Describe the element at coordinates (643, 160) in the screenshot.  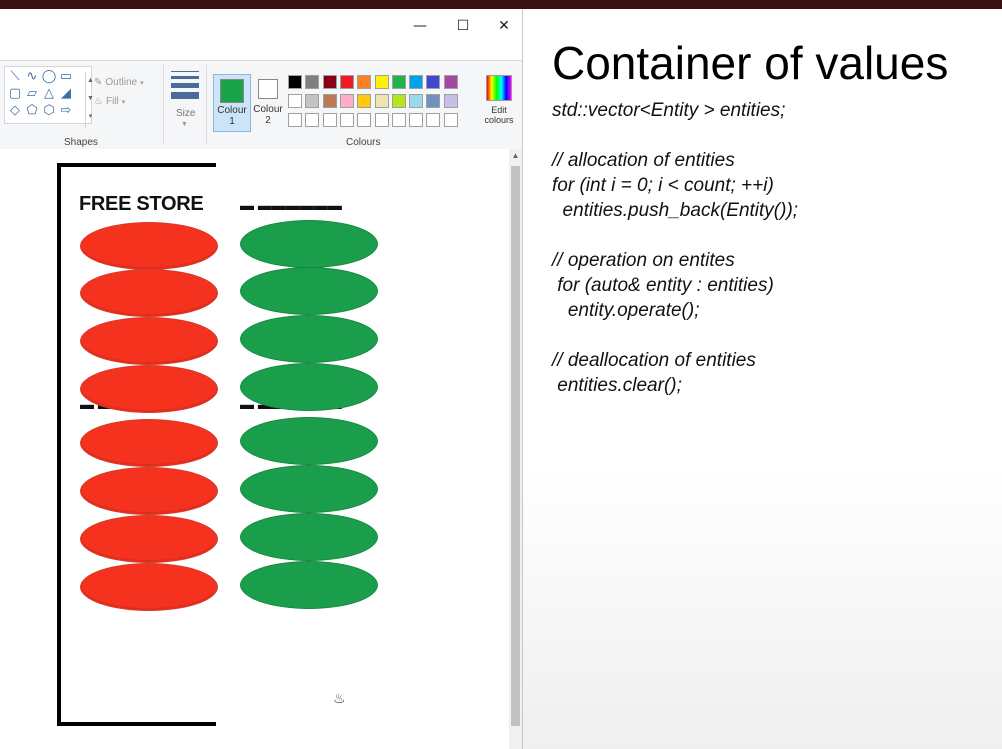
I see `code-line: // allocation of entities` at that location.